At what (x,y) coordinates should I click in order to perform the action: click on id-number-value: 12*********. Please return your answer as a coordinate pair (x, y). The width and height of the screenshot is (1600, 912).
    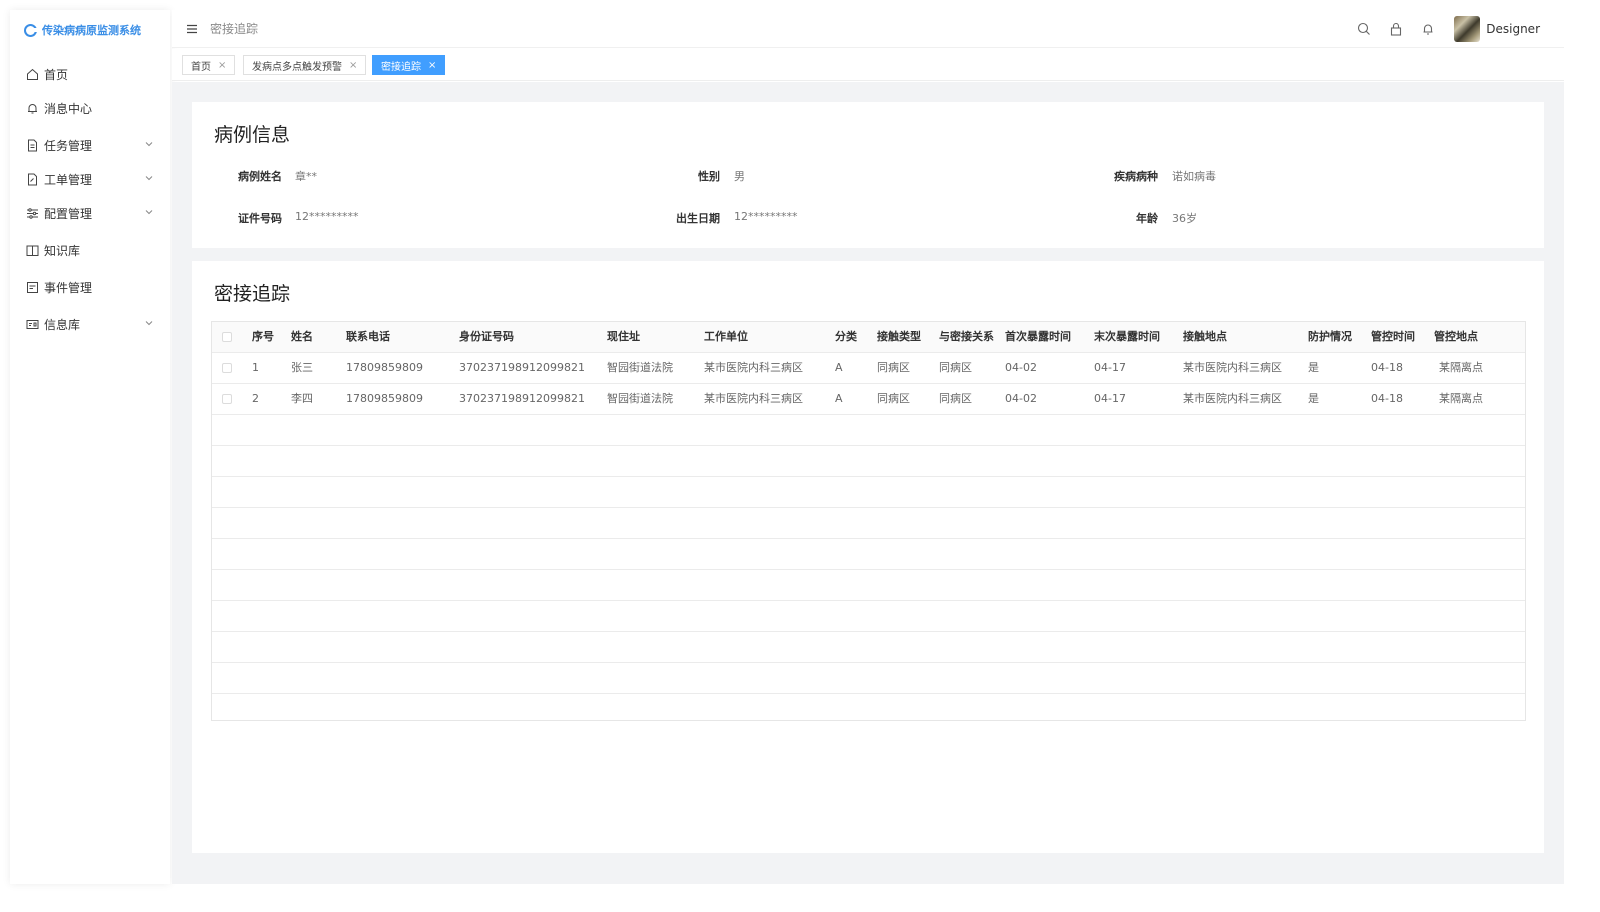
    Looking at the image, I should click on (327, 216).